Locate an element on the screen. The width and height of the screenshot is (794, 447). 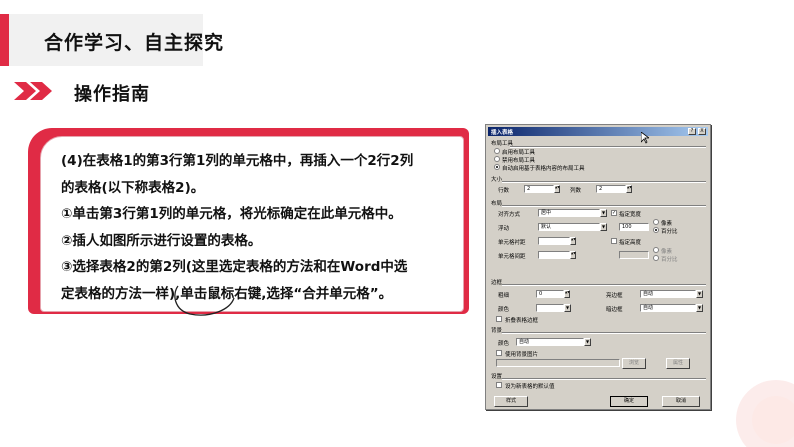
cell-padding-spinner: ▲▼ is located at coordinates (573, 255).